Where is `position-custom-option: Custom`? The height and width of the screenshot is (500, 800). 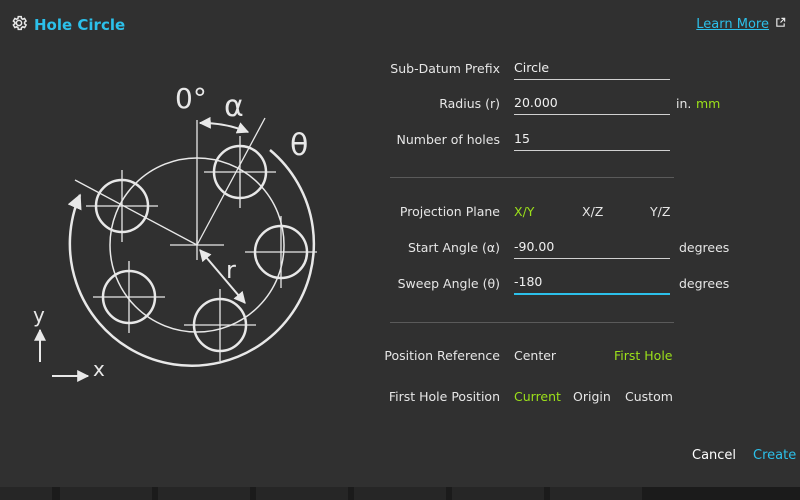 position-custom-option: Custom is located at coordinates (649, 396).